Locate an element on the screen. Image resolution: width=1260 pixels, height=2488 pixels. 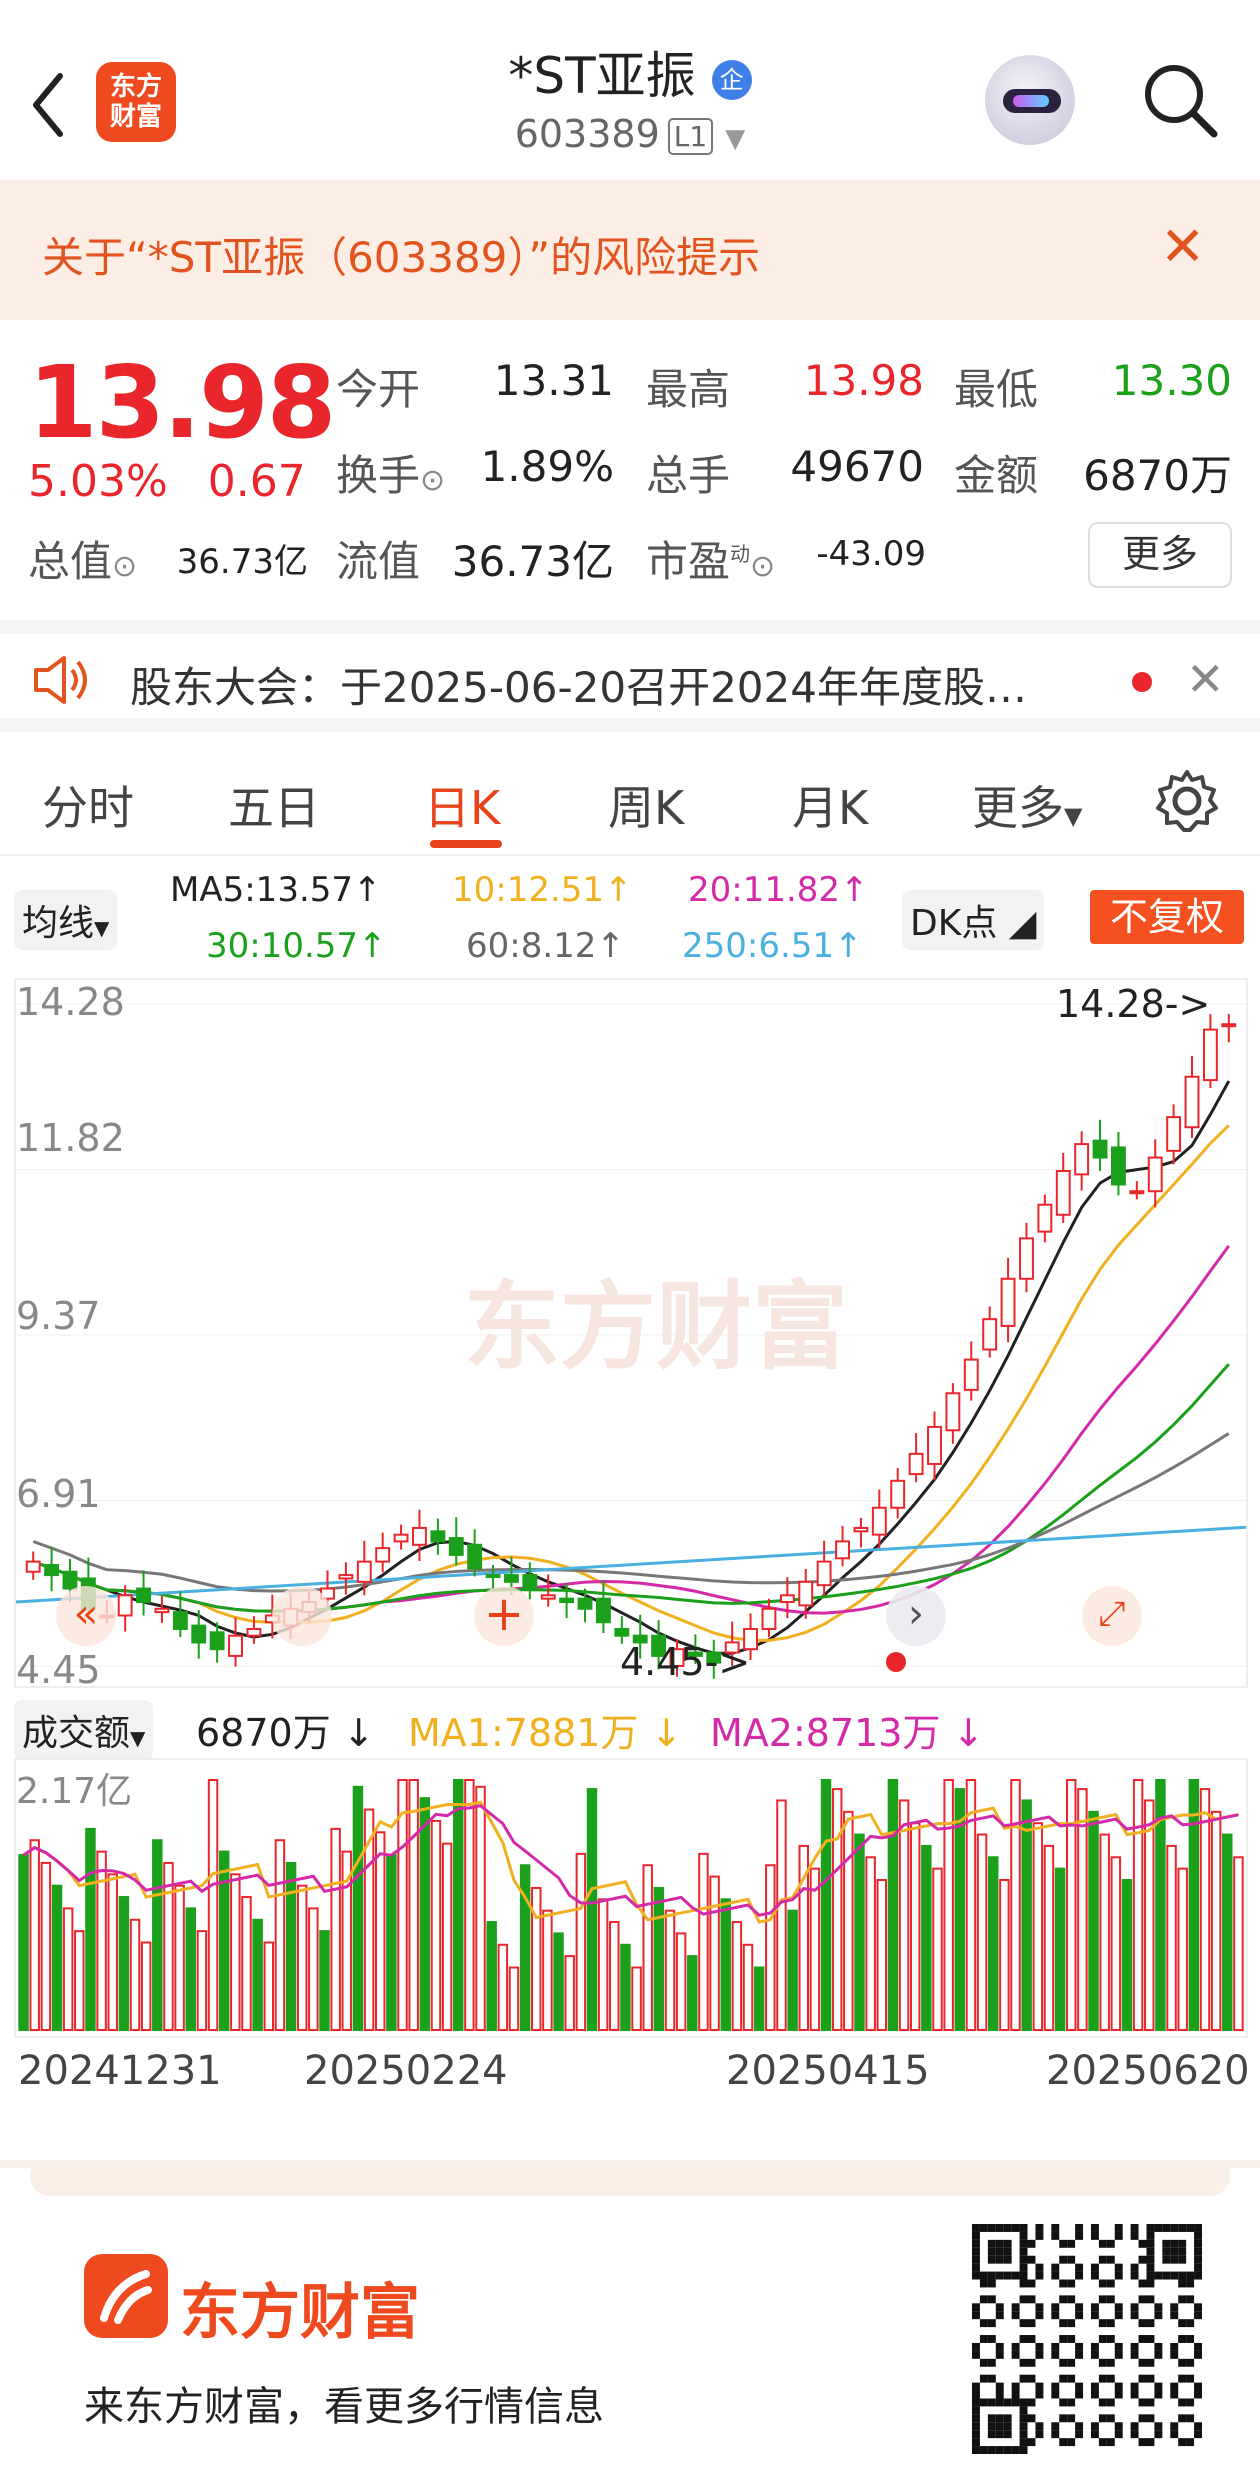
gear-icon is located at coordinates (1187, 801).